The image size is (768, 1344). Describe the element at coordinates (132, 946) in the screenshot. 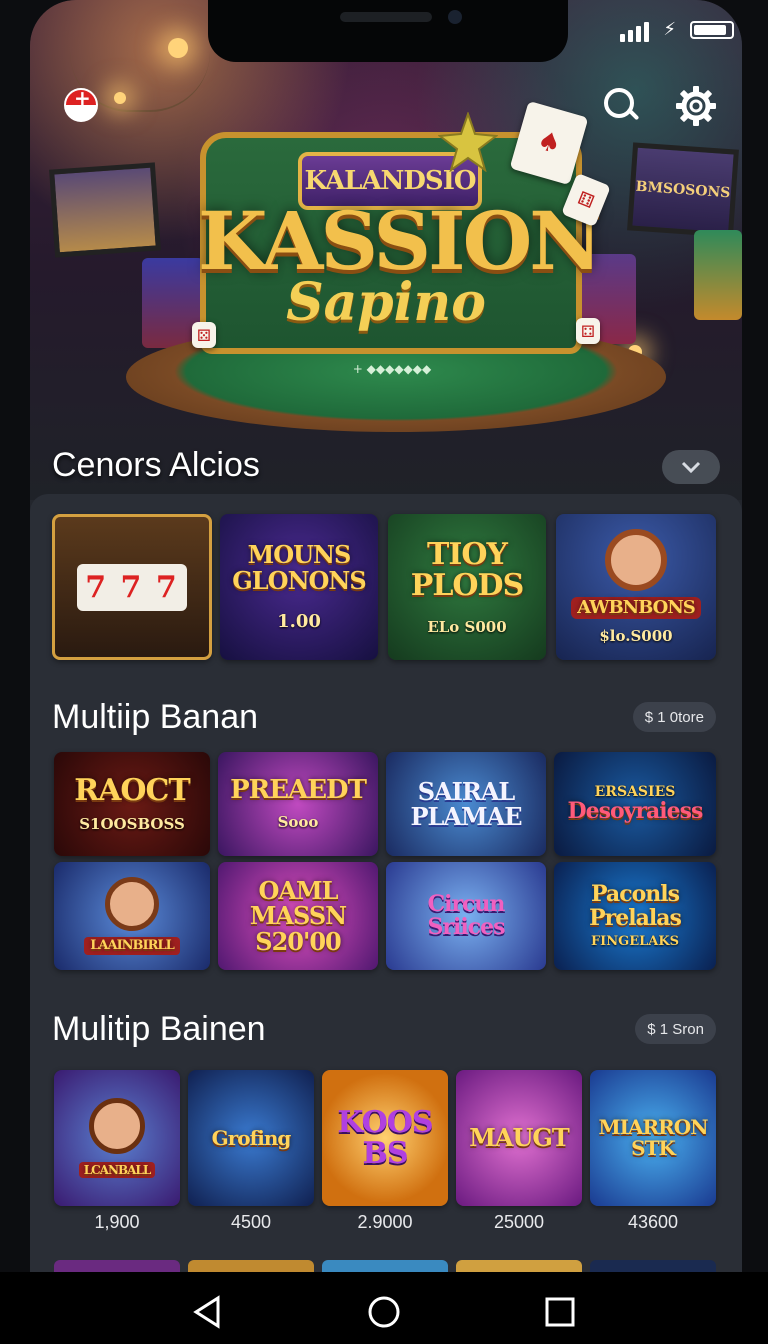

I see `game-tile-title: LAAINBIRLL` at that location.